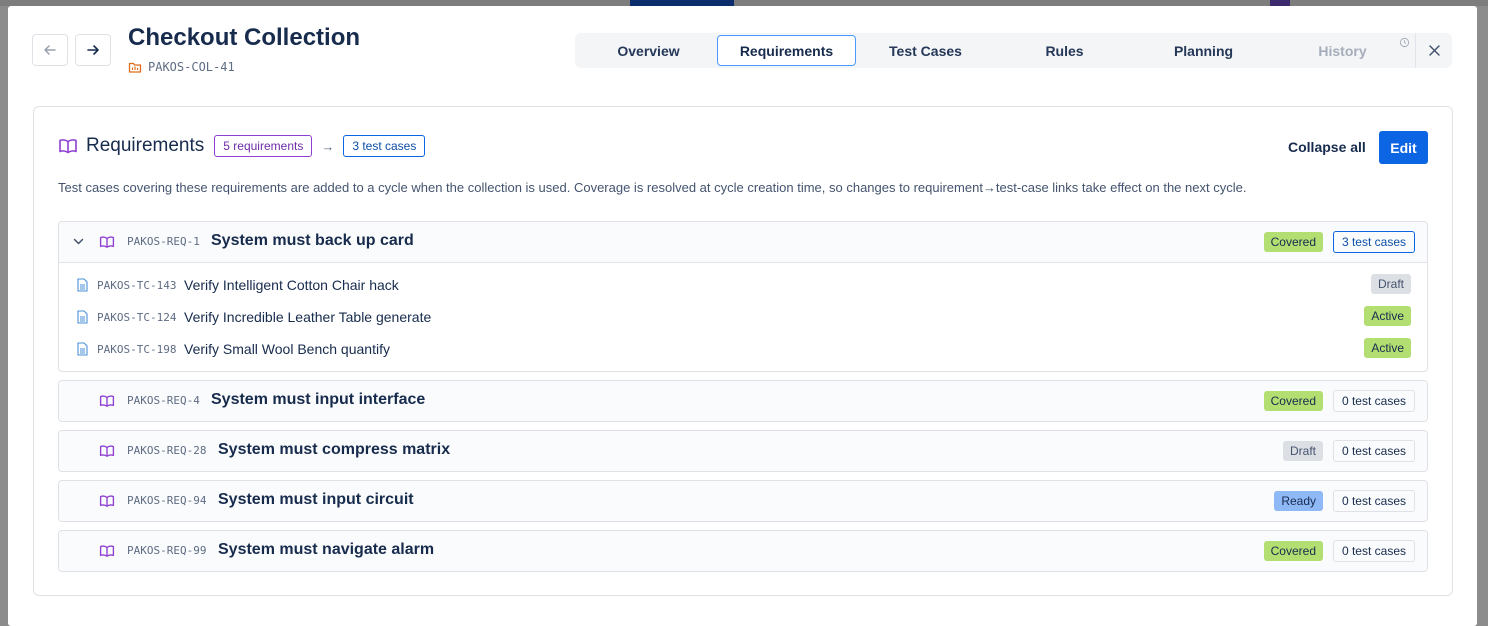 The image size is (1488, 626). What do you see at coordinates (166, 550) in the screenshot?
I see `requirement-key: PAKOS-REQ-99` at bounding box center [166, 550].